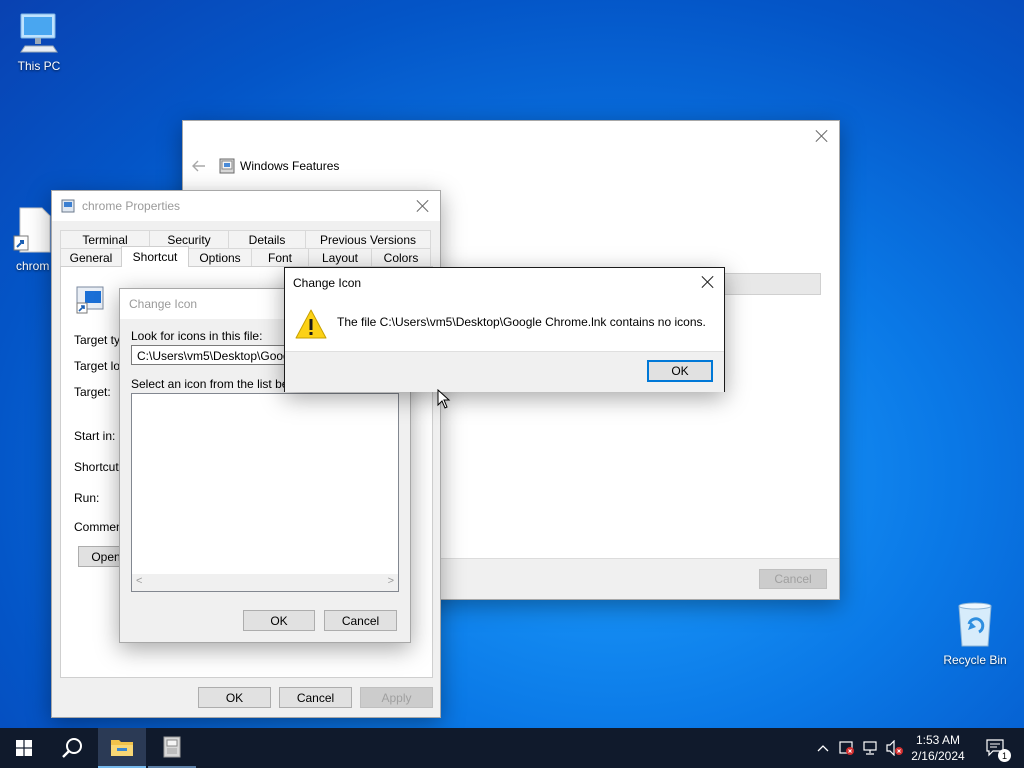 Image resolution: width=1024 pixels, height=768 pixels. What do you see at coordinates (155, 256) in the screenshot?
I see `tab-shortcut: Shortcut` at bounding box center [155, 256].